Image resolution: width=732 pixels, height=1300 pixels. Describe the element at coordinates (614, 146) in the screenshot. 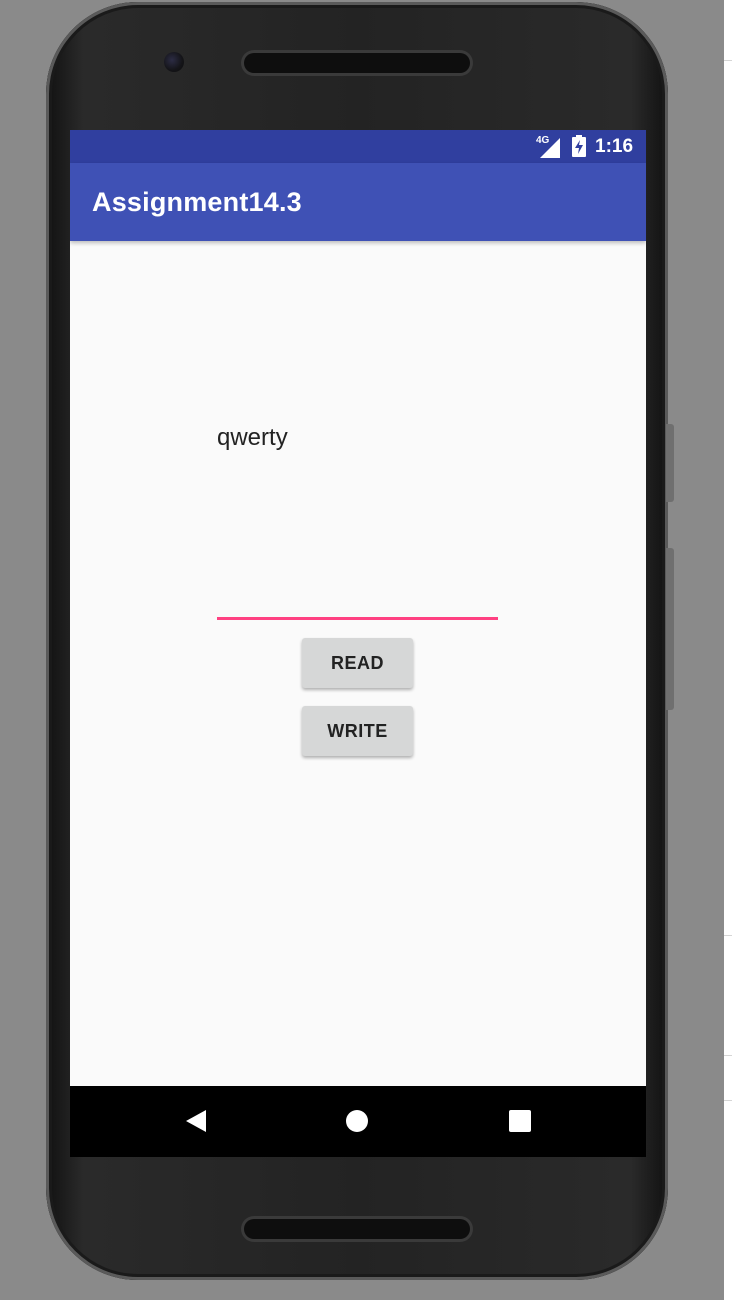

I see `status-time: 1:16` at that location.